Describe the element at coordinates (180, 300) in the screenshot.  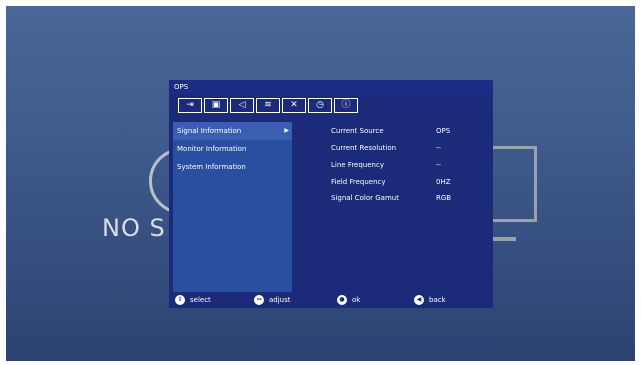
I see `updown-icon: ⇕` at that location.